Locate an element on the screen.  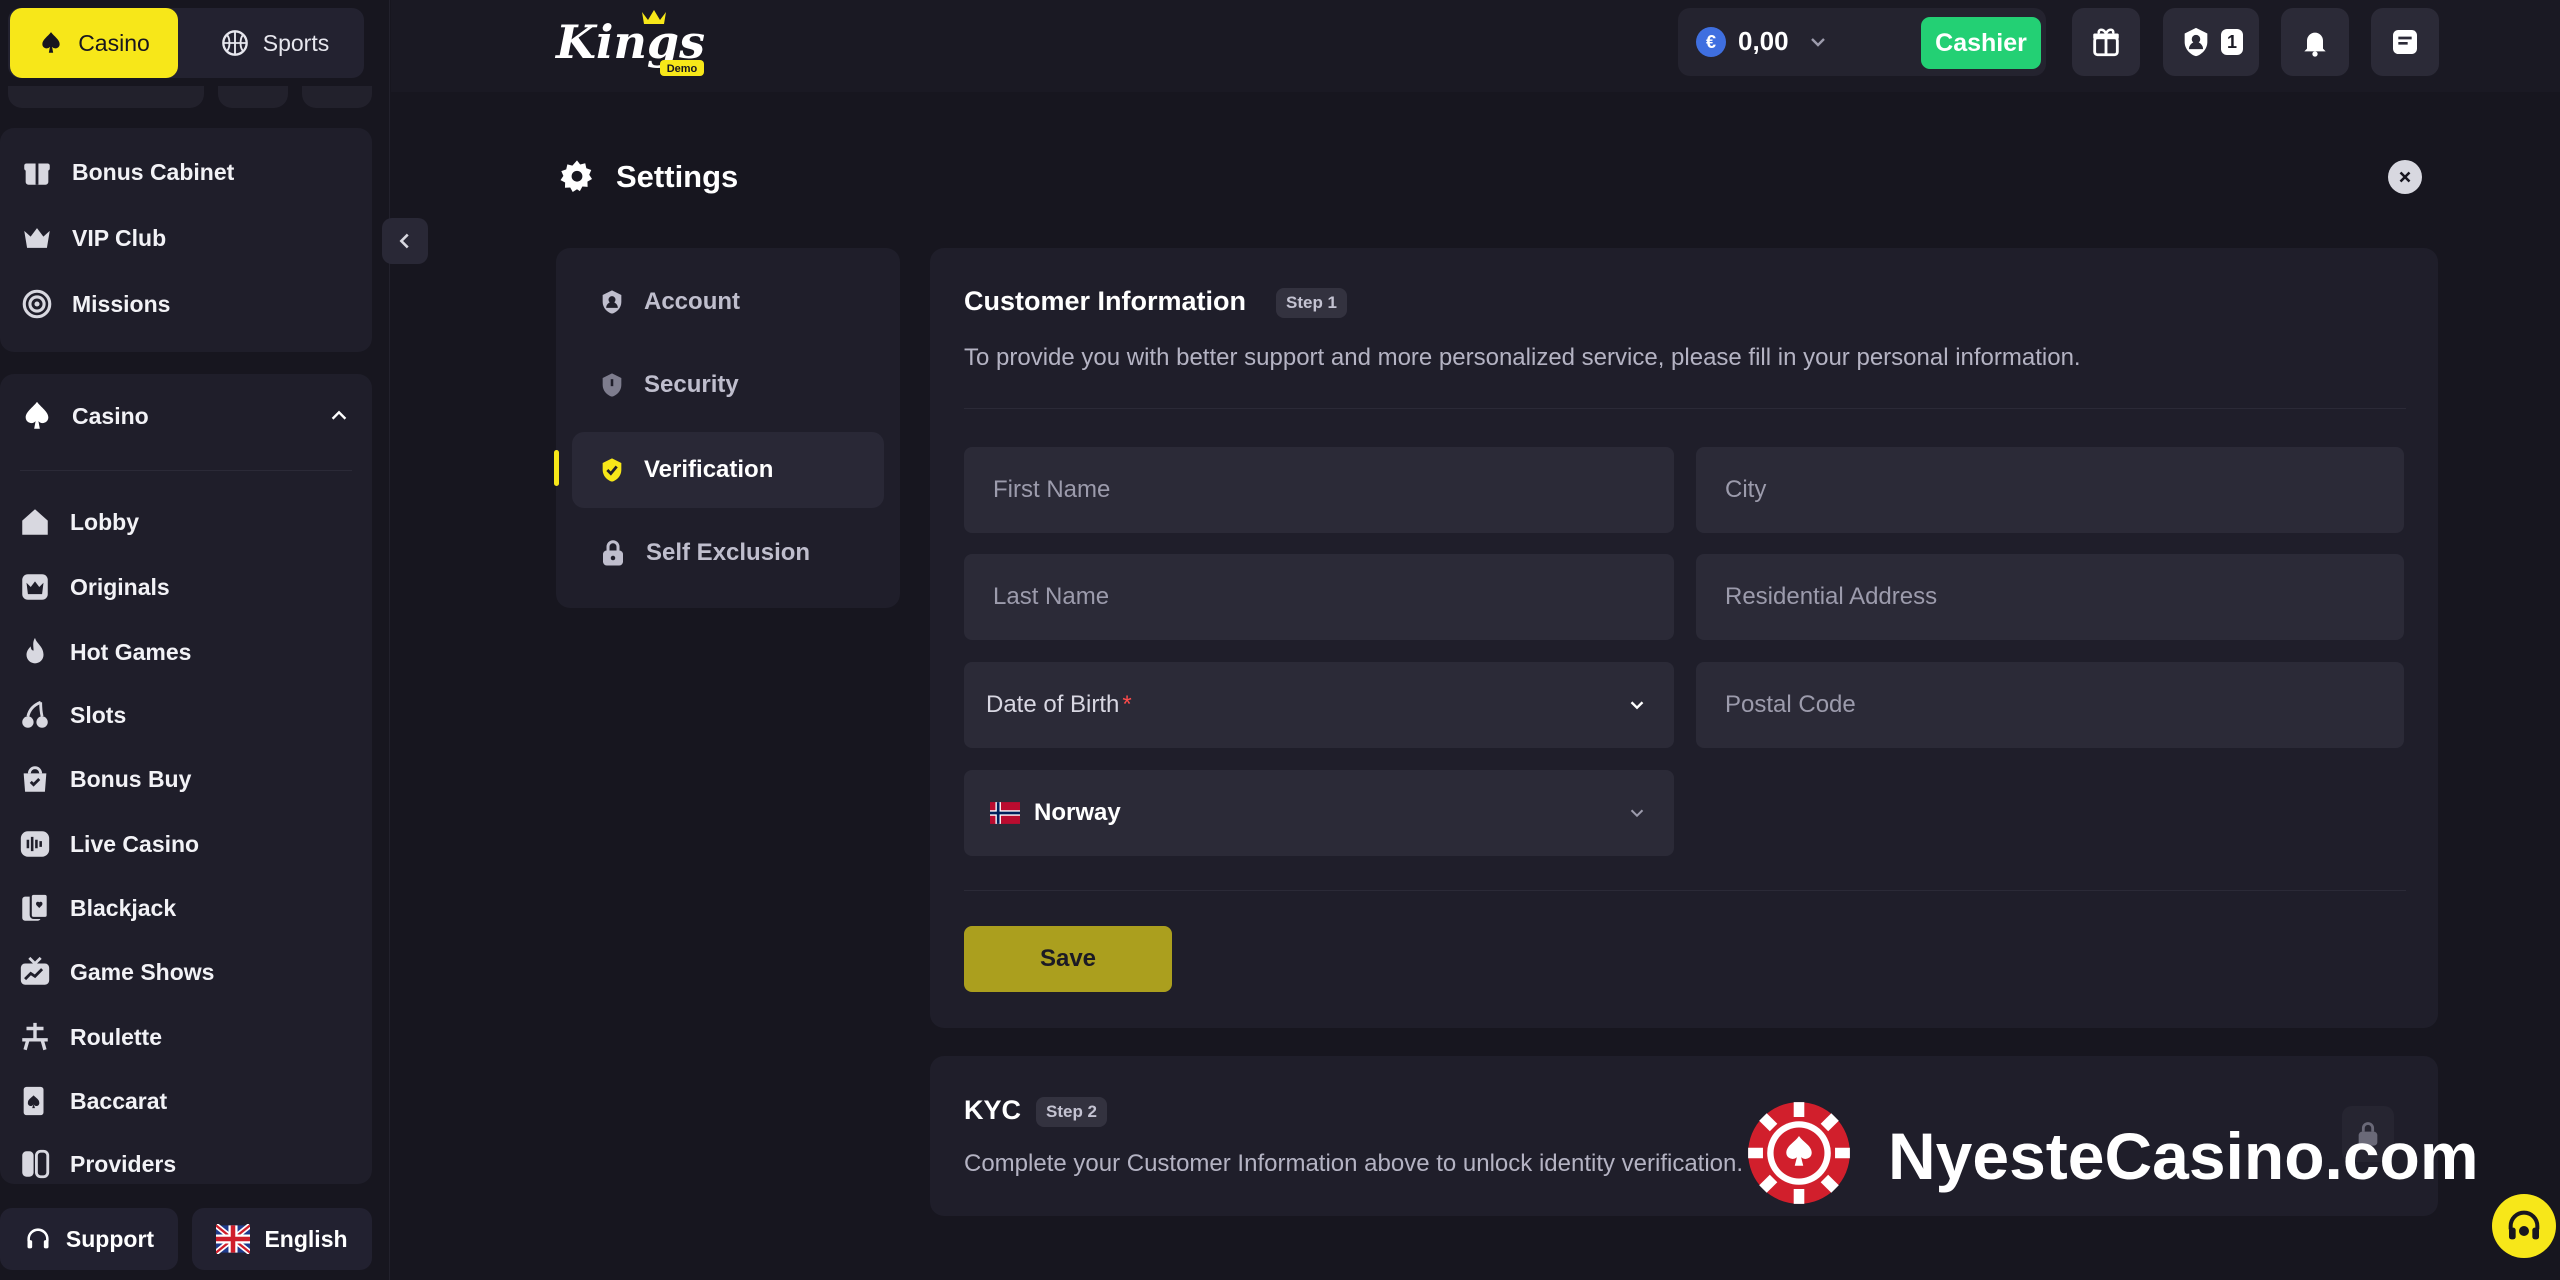
tab-verification: Verification is located at coordinates (728, 470).